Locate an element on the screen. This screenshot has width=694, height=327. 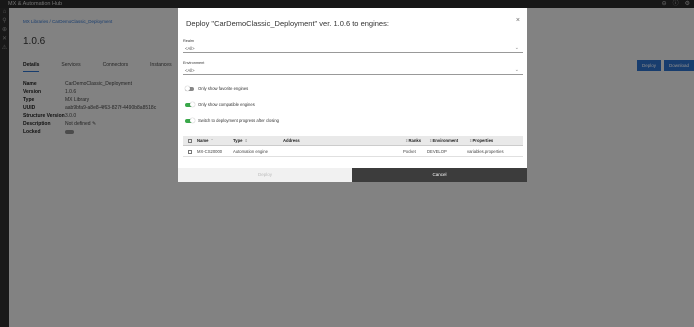
realm-label: Realm is located at coordinates (188, 41).